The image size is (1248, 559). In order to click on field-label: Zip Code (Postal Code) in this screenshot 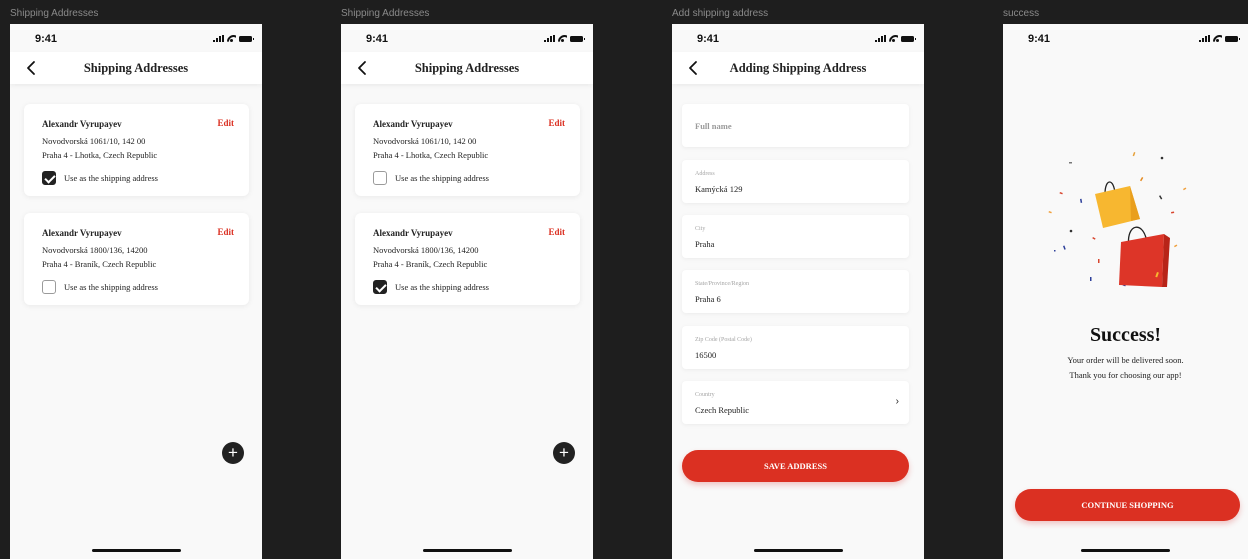, I will do `click(723, 340)`.